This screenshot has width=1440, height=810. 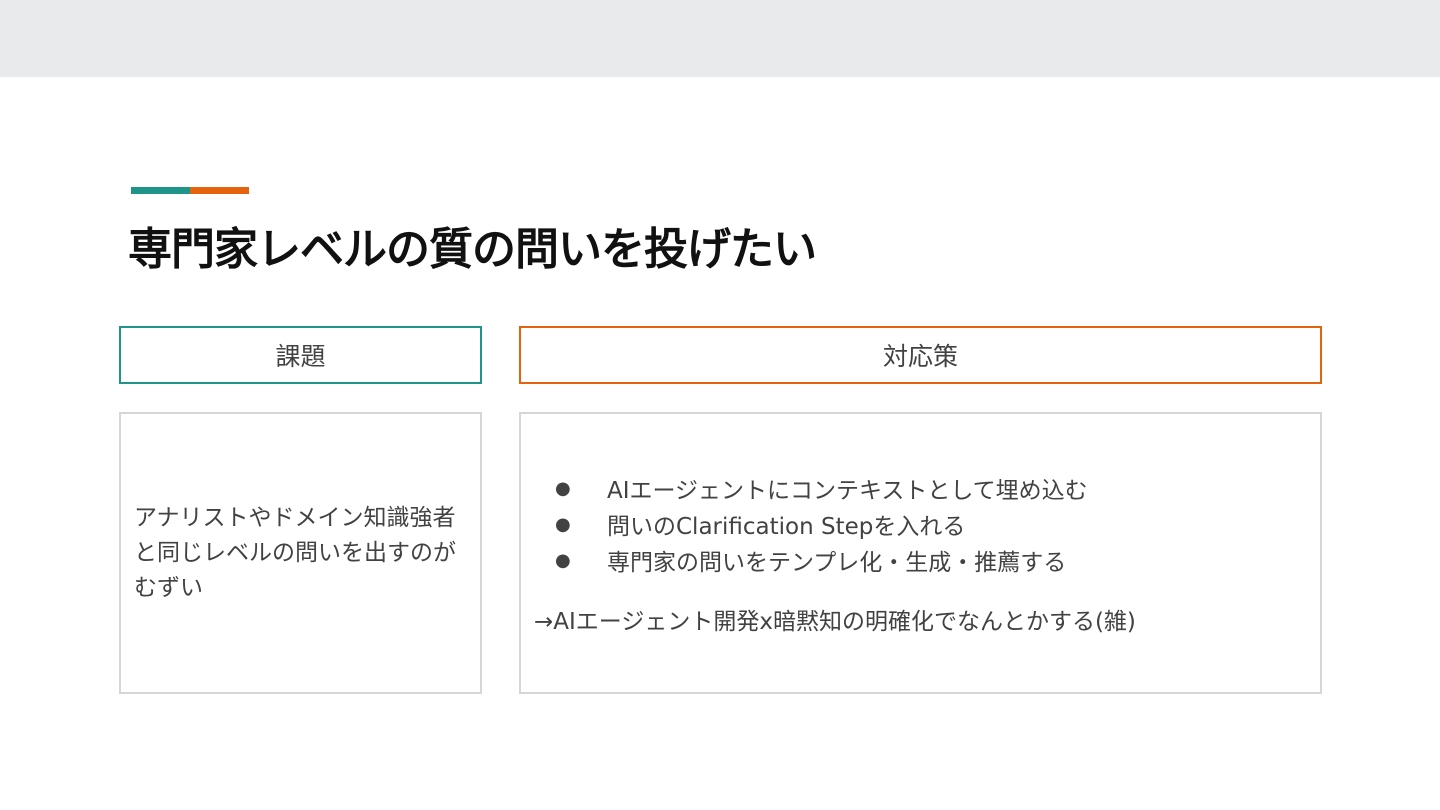 What do you see at coordinates (720, 38) in the screenshot?
I see `top-band` at bounding box center [720, 38].